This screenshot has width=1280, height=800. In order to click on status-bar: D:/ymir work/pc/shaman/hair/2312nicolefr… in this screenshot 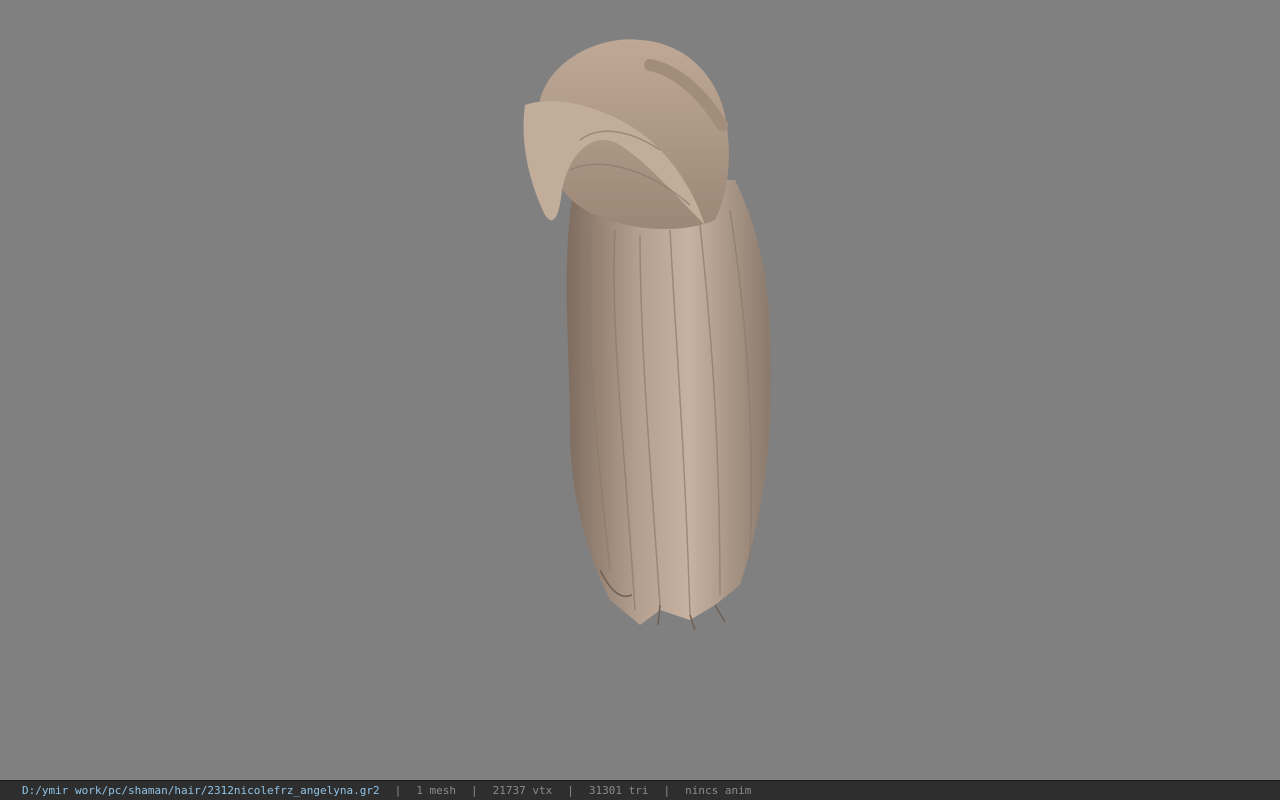, I will do `click(640, 790)`.